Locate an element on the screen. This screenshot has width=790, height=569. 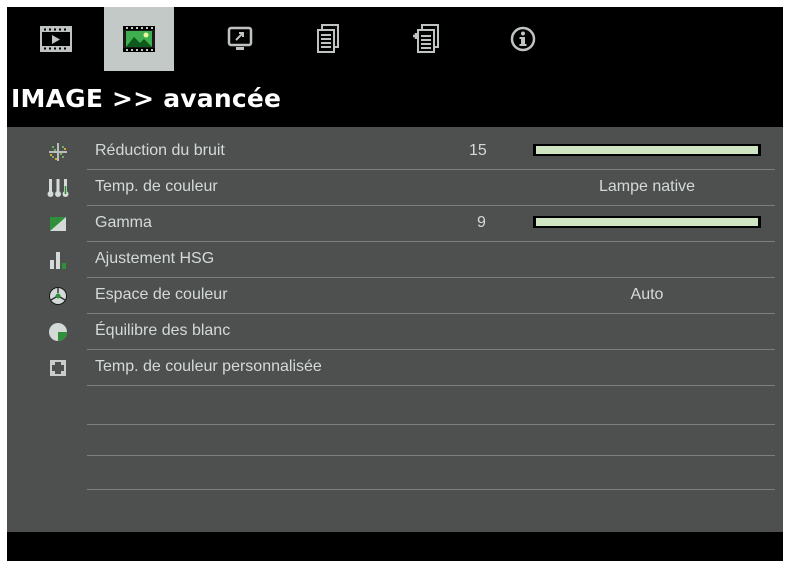
menu-item-label: Équilibre des blanc is located at coordinates (163, 330).